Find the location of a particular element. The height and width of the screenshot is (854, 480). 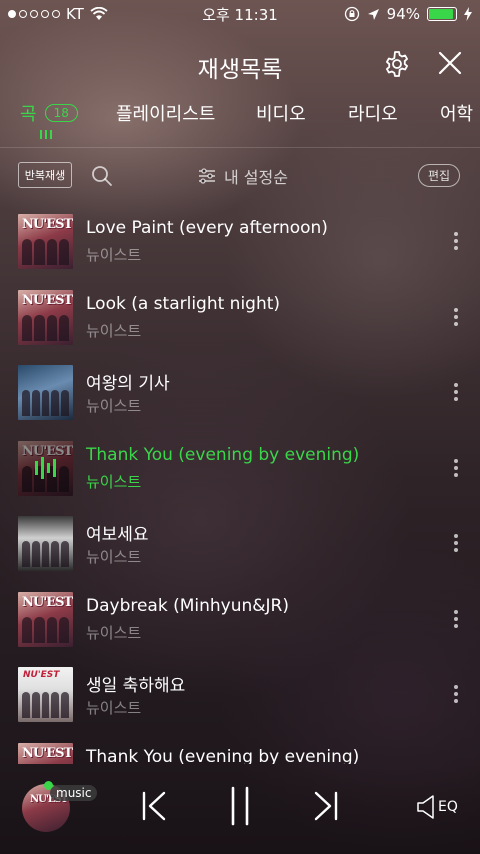

track-row: NU'EST Thank You (evening by evening) is located at coordinates (240, 749).